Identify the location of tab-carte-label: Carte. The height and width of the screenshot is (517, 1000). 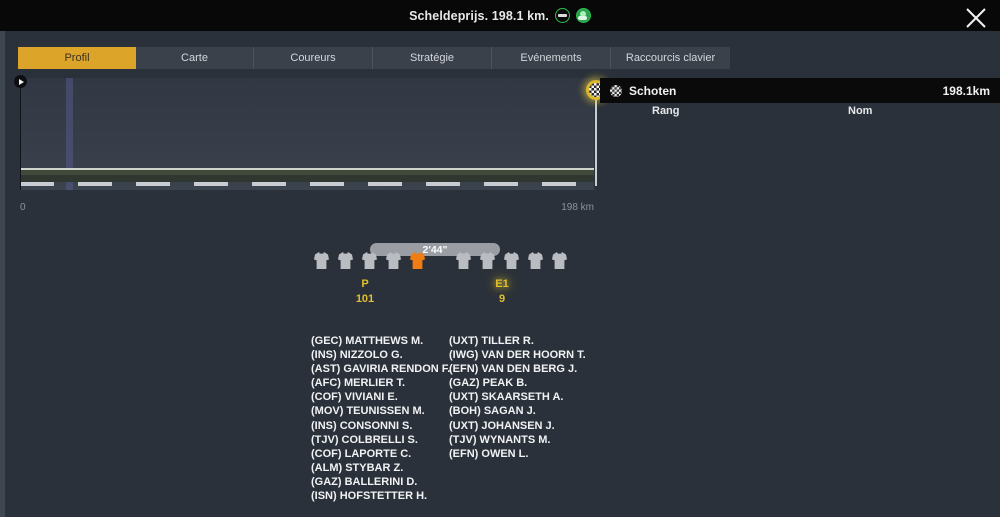
(194, 58).